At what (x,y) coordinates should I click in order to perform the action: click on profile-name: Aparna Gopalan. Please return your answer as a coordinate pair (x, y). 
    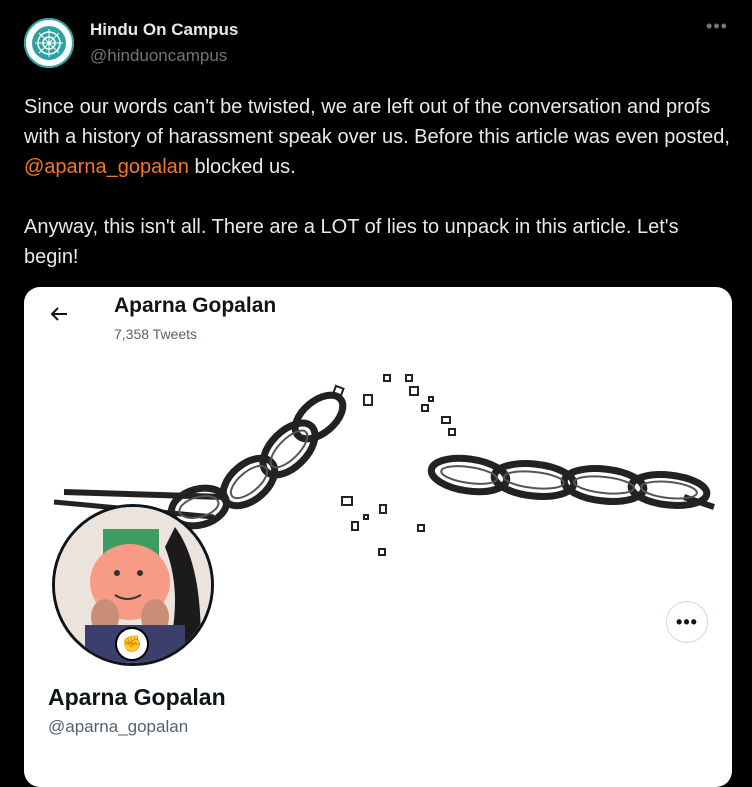
    Looking at the image, I should click on (137, 697).